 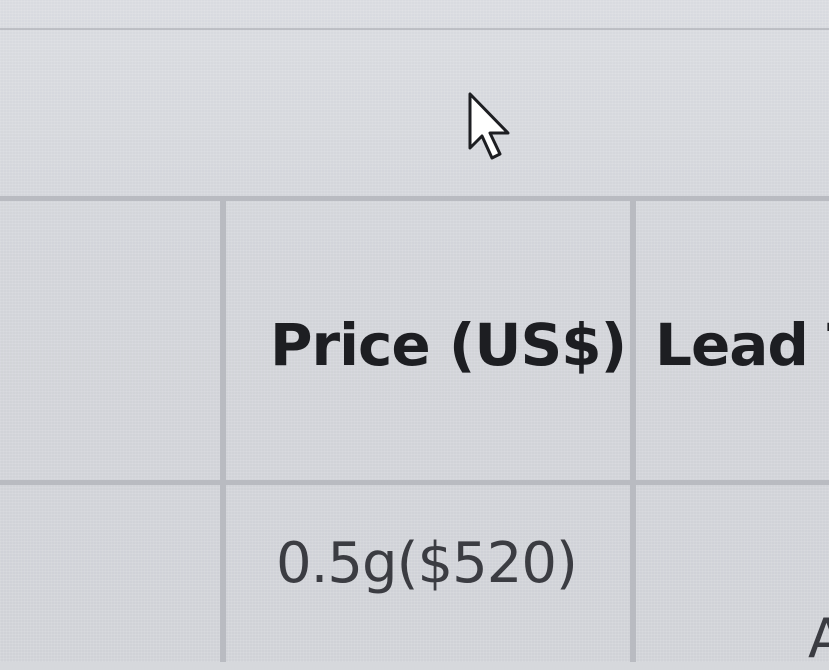 I want to click on table-header-top-border, so click(x=414, y=198).